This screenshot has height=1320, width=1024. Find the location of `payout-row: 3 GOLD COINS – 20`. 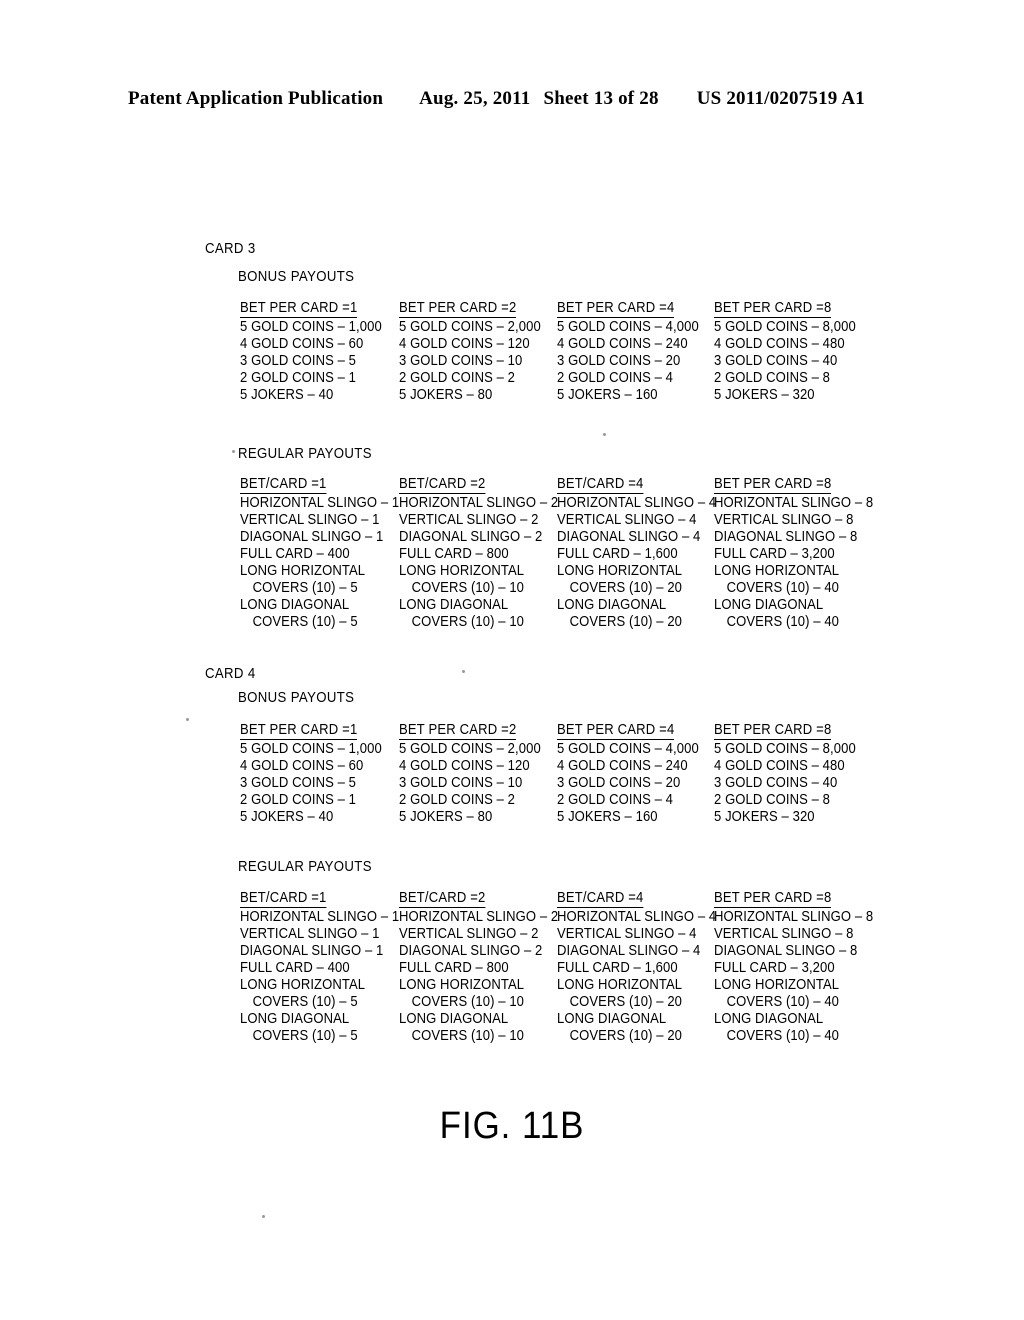

payout-row: 3 GOLD COINS – 20 is located at coordinates (619, 783).